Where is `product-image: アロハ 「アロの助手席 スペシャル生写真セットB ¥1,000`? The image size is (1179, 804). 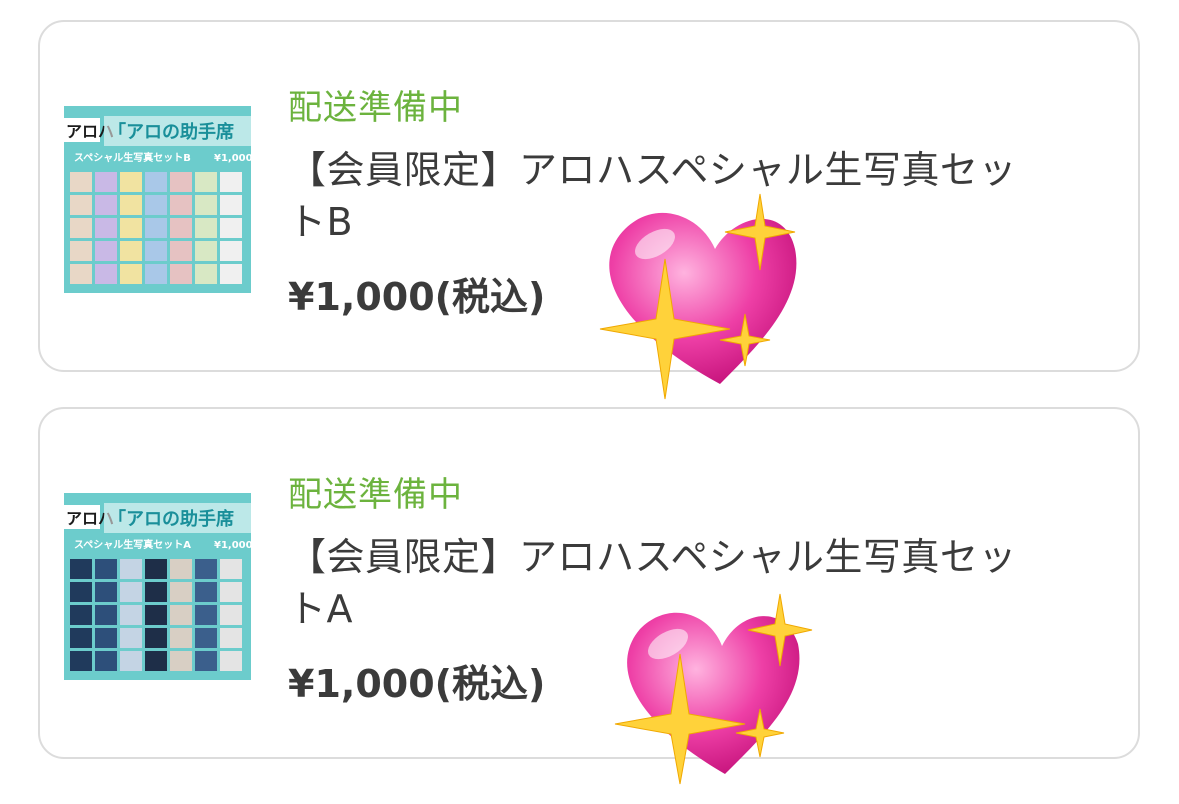
product-image: アロハ 「アロの助手席 スペシャル生写真セットB ¥1,000 is located at coordinates (157, 199).